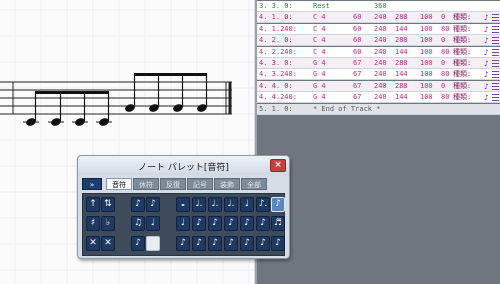 This screenshot has width=500, height=284. What do you see at coordinates (263, 204) in the screenshot?
I see `palette-note-button: ♪.` at bounding box center [263, 204].